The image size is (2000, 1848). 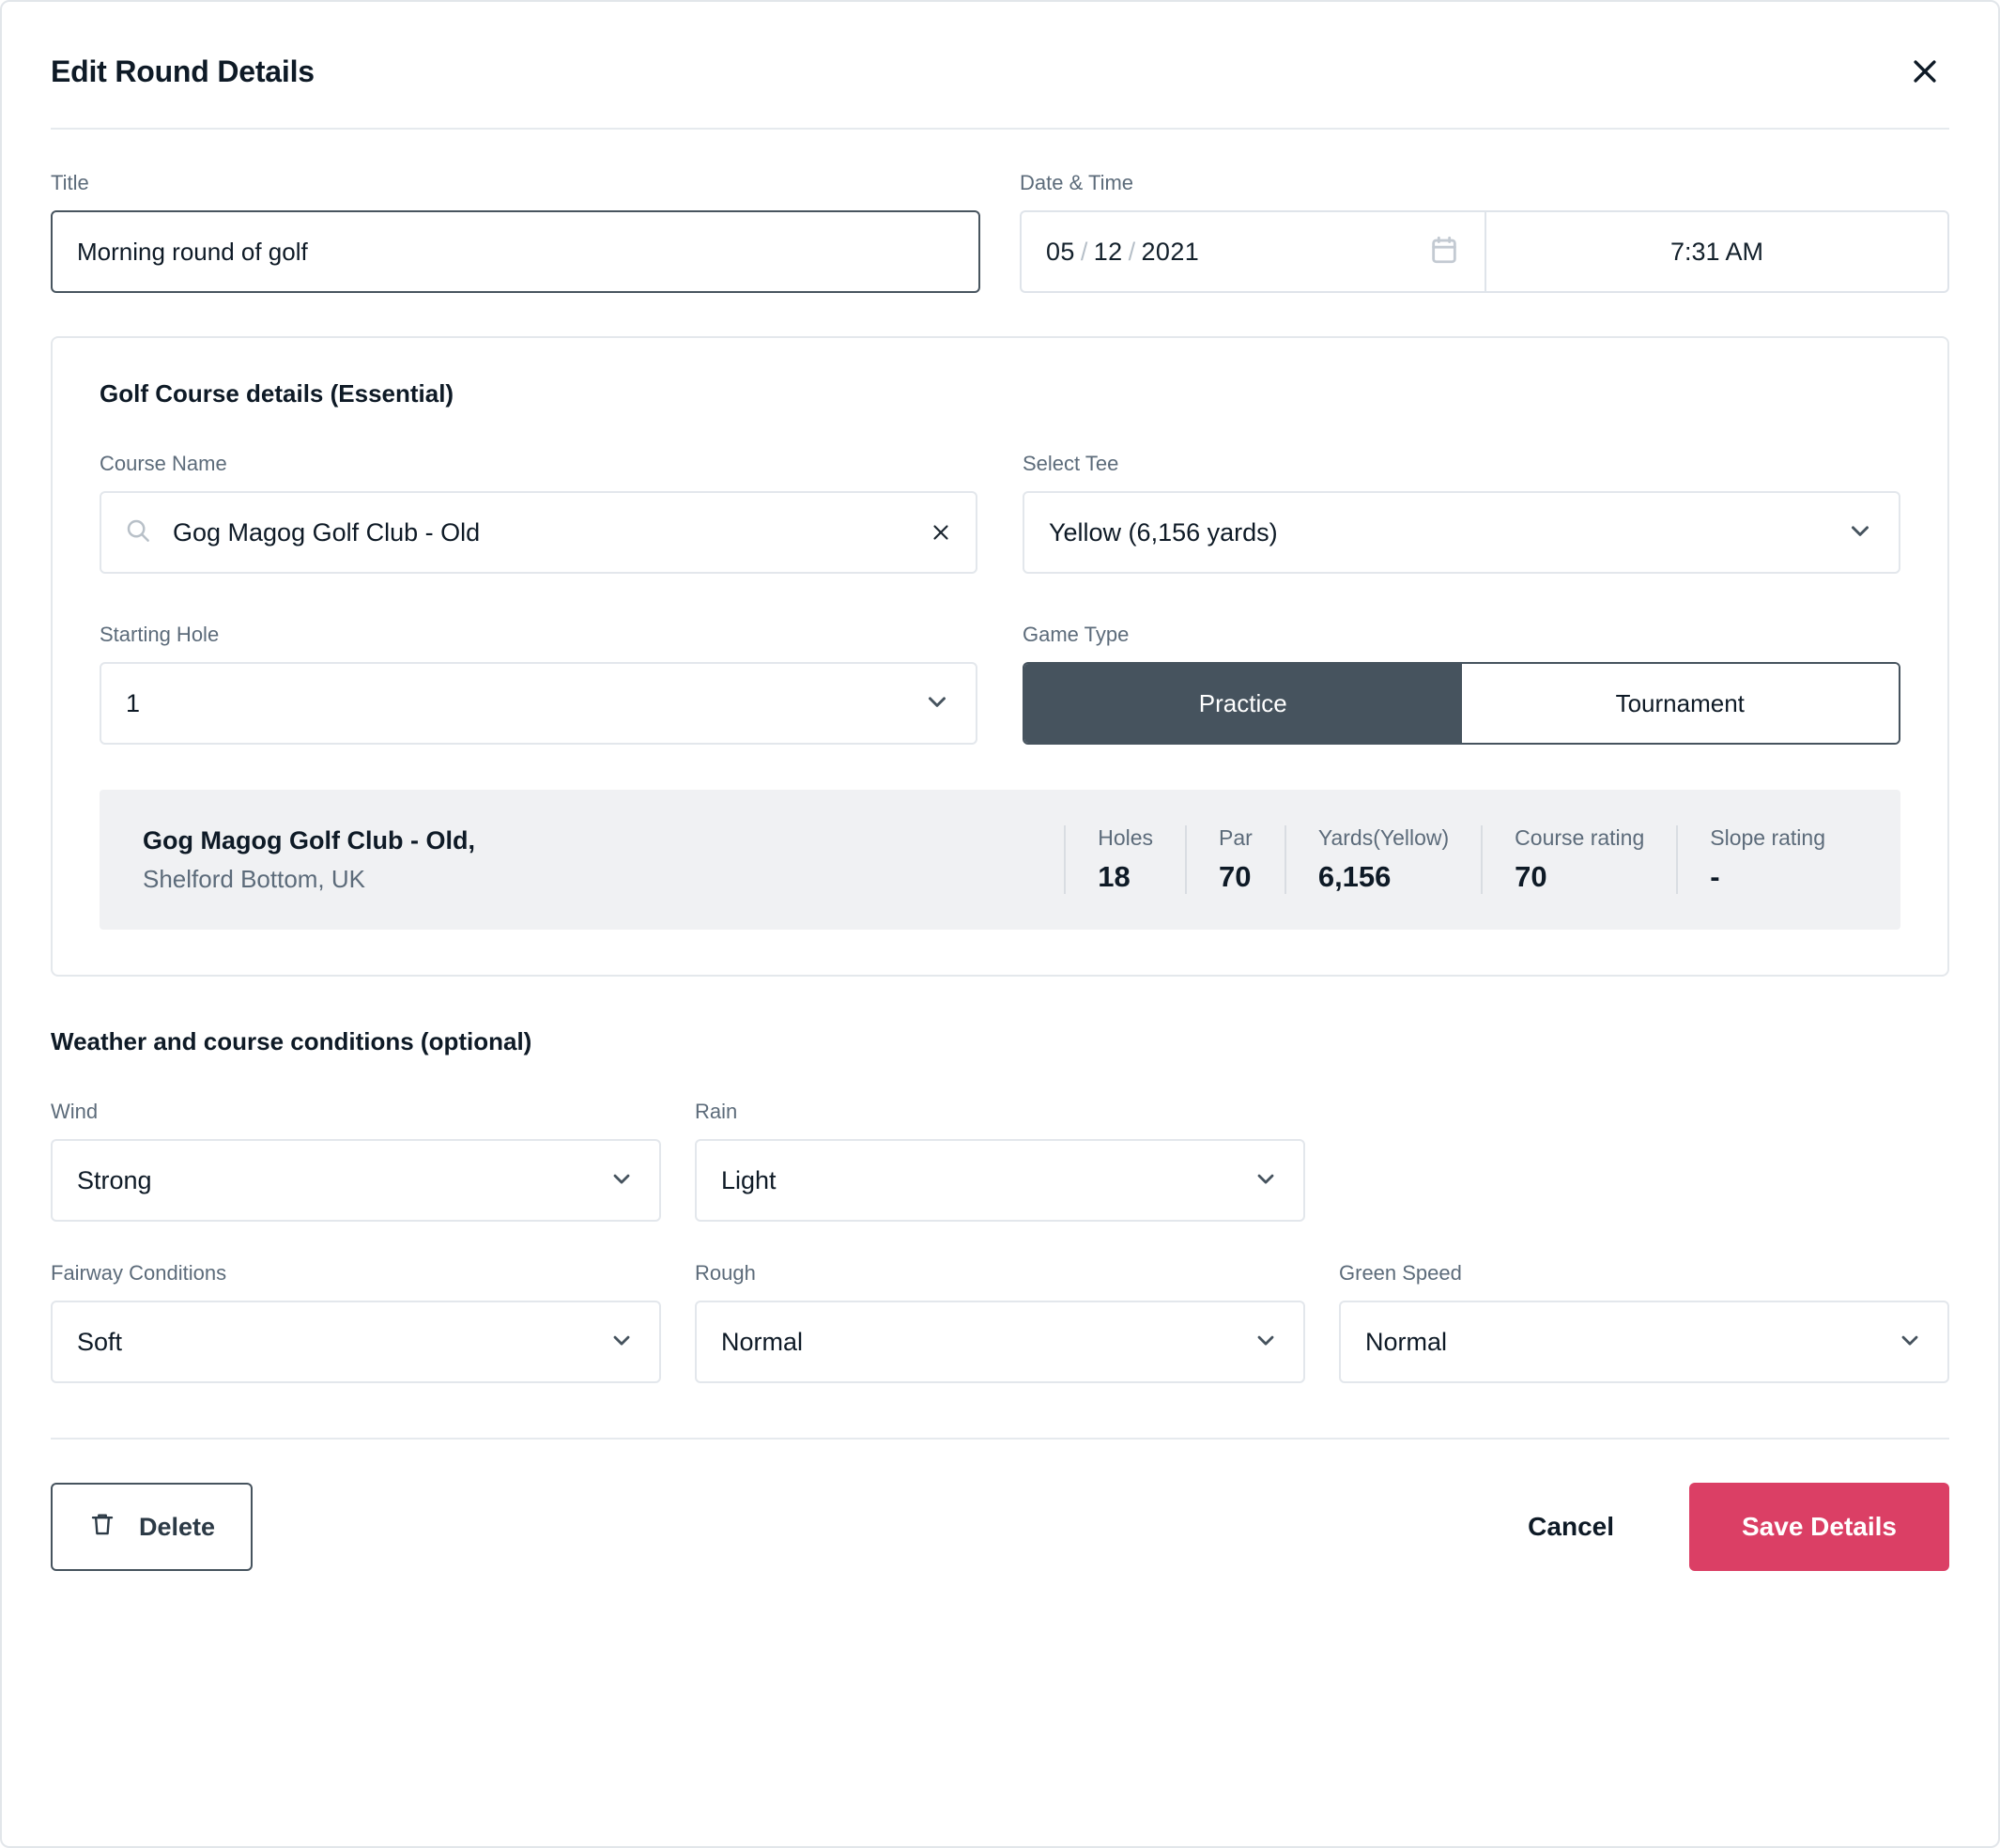 I want to click on stat-holes: Holes 18, so click(x=1124, y=859).